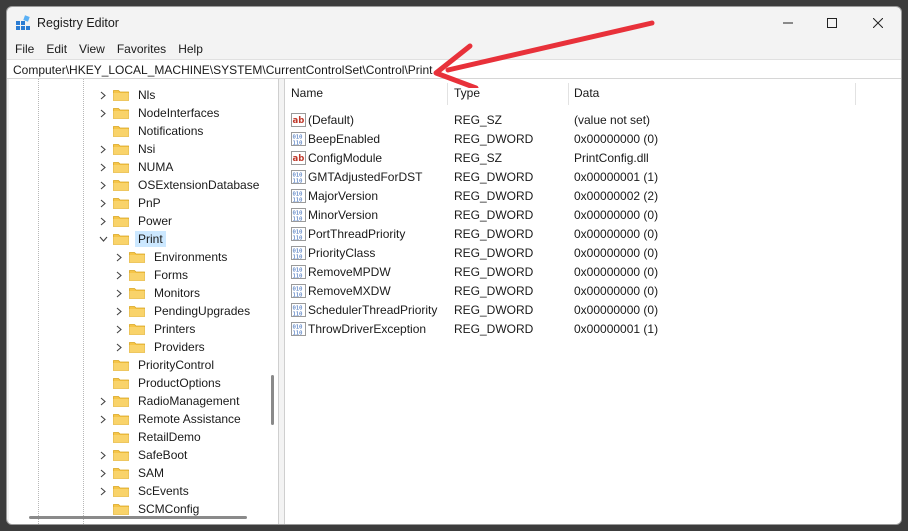 This screenshot has width=908, height=531. Describe the element at coordinates (143, 455) in the screenshot. I see `tree-item-safeboot: SafeBoot` at that location.